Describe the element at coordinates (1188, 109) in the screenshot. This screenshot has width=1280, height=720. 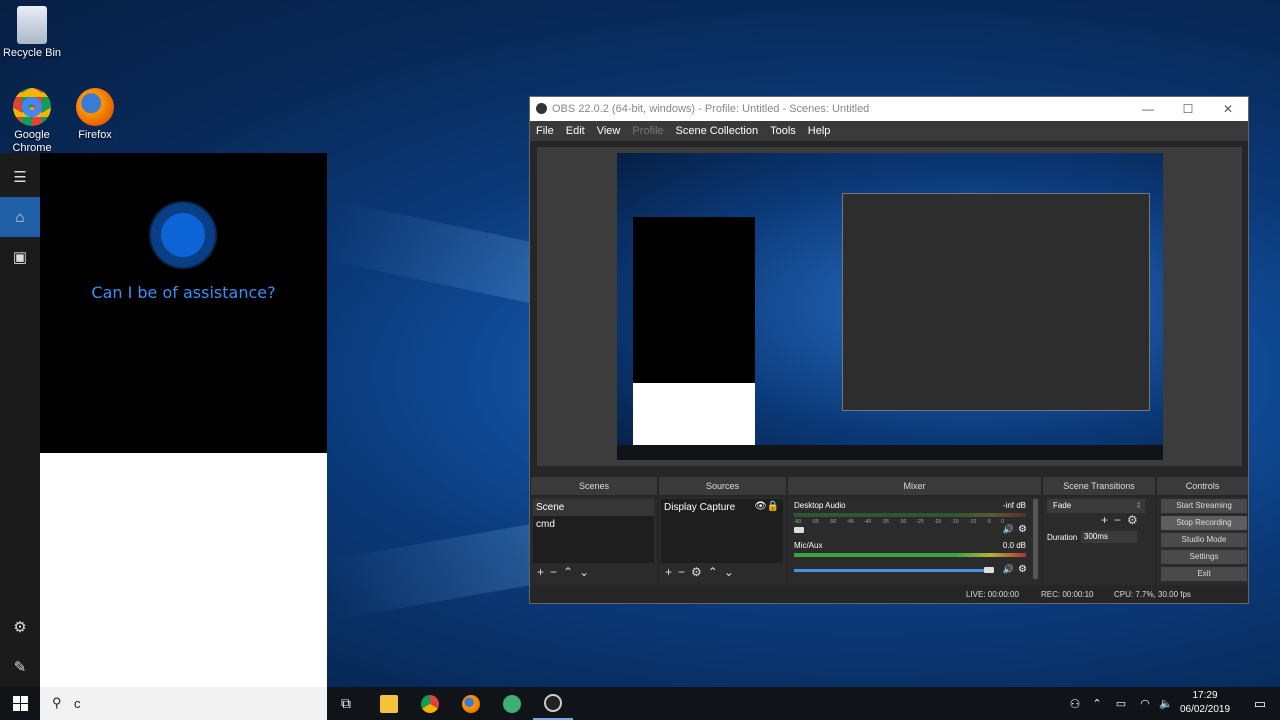
I see `maximize-button: ☐` at that location.